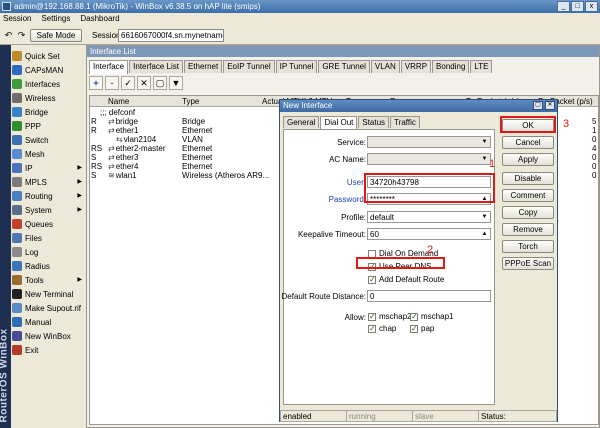 This screenshot has height=428, width=600. What do you see at coordinates (429, 199) in the screenshot?
I see `password-field: ******** ▲` at bounding box center [429, 199].